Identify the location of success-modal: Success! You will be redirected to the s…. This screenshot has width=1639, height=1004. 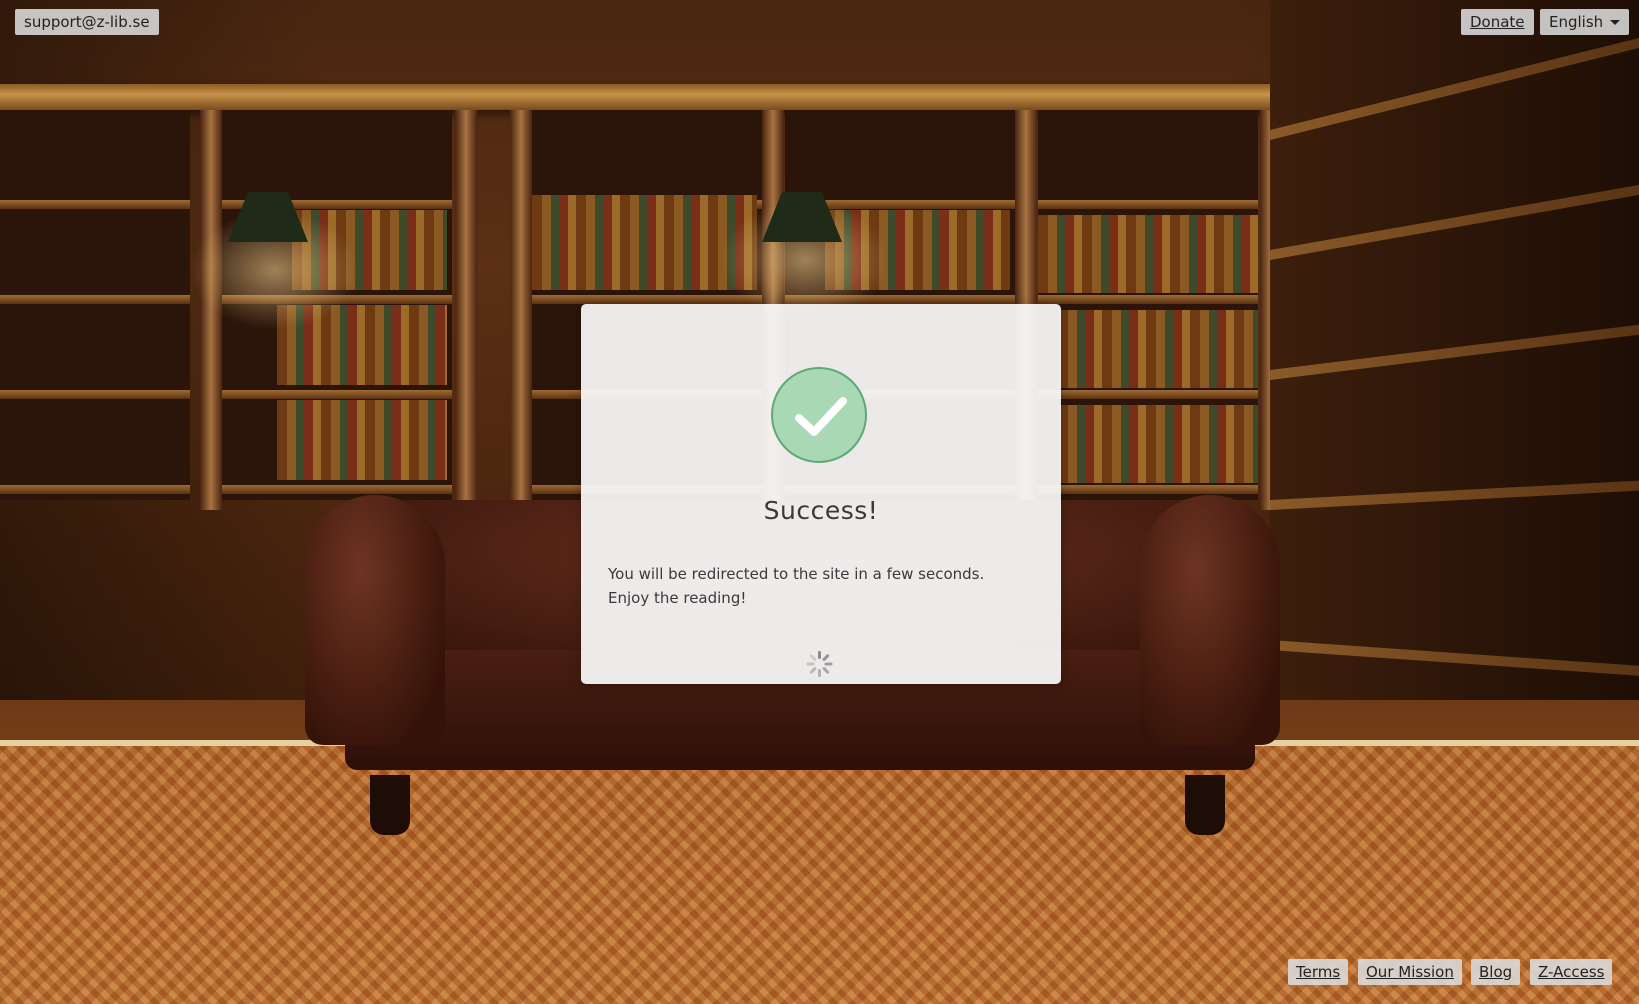
(821, 494).